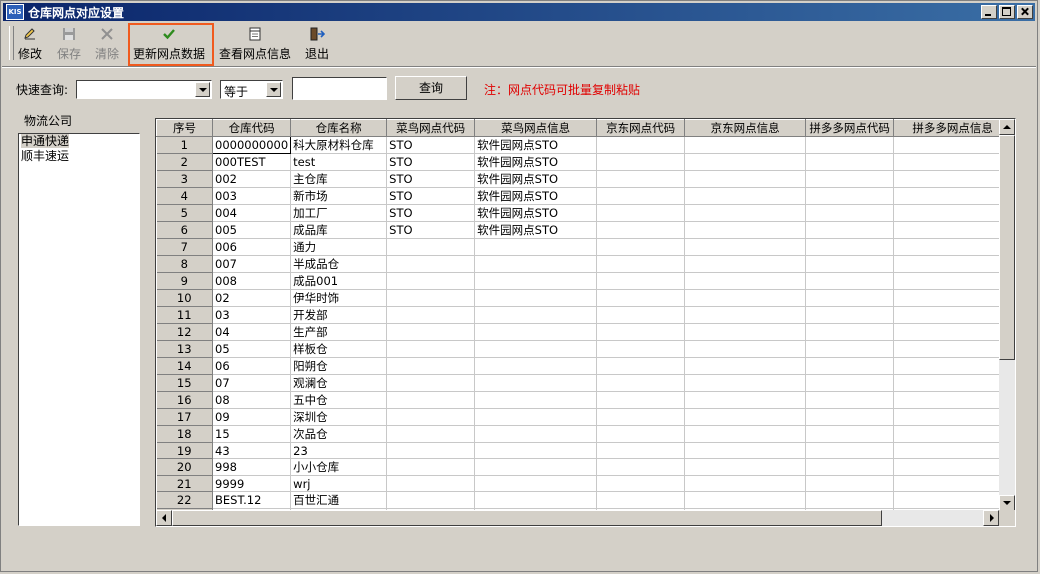 The height and width of the screenshot is (574, 1040). Describe the element at coordinates (251, 89) in the screenshot. I see `operator-dropdown: 等于` at that location.